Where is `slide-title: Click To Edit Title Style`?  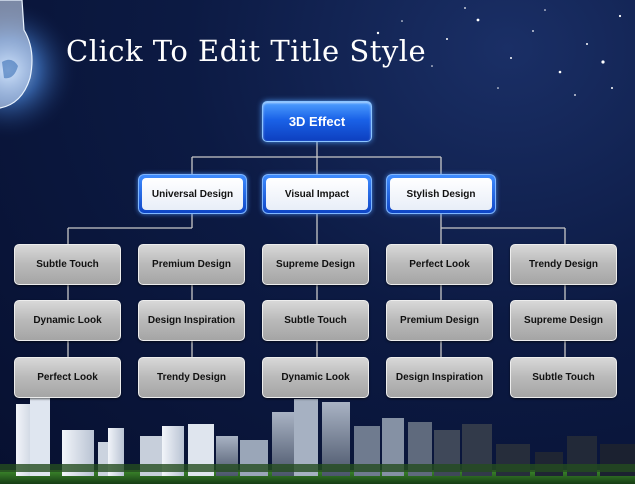 slide-title: Click To Edit Title Style is located at coordinates (246, 51).